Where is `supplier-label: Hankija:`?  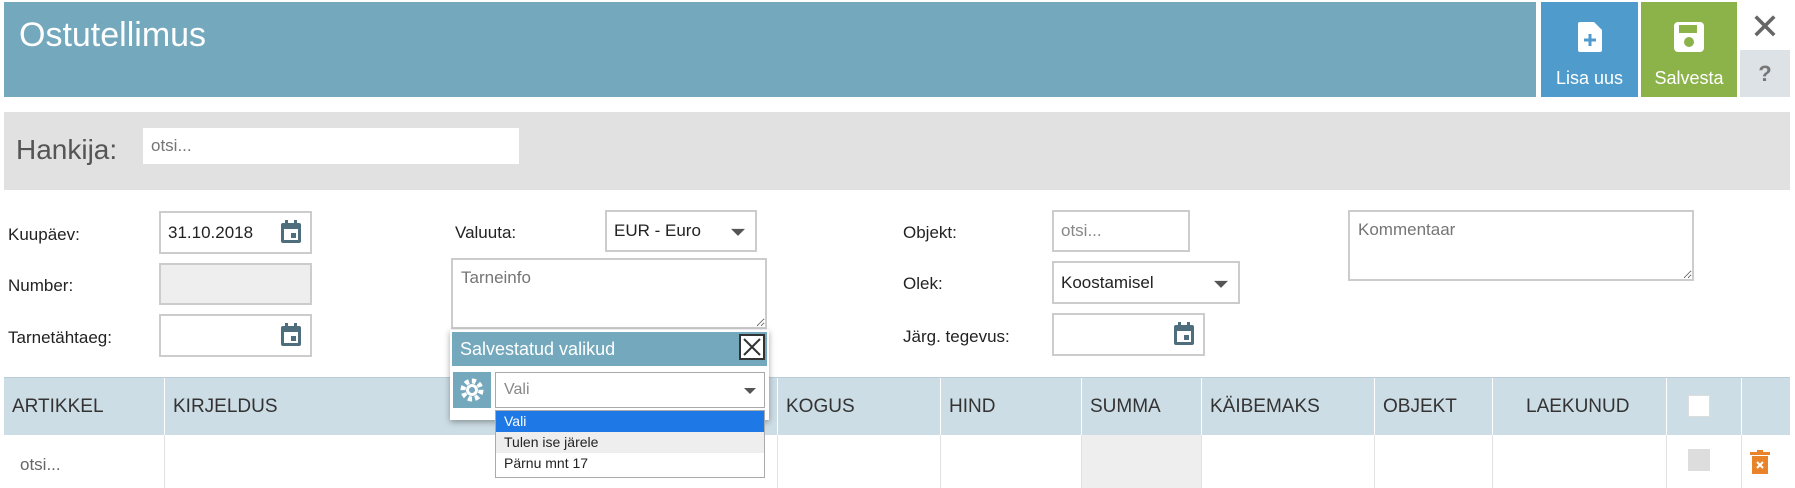
supplier-label: Hankija: is located at coordinates (67, 149).